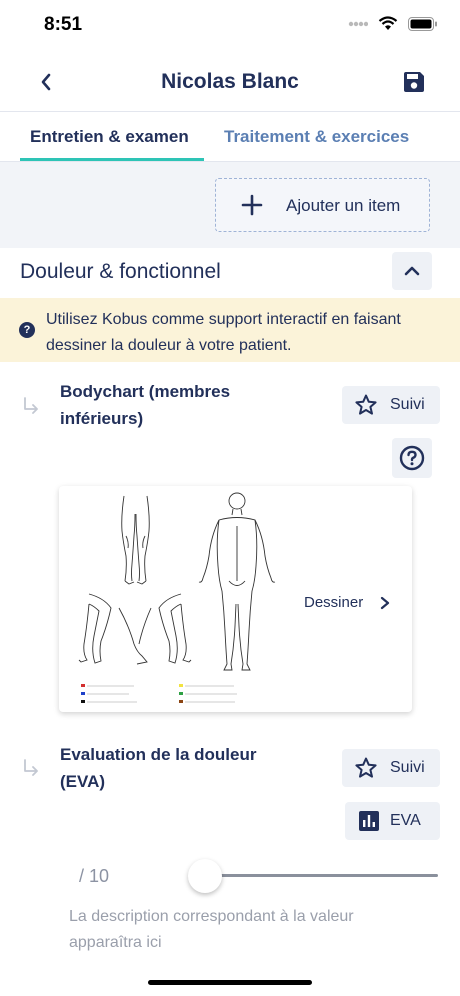 The image size is (460, 996). What do you see at coordinates (385, 603) in the screenshot?
I see `chevron-right-icon` at bounding box center [385, 603].